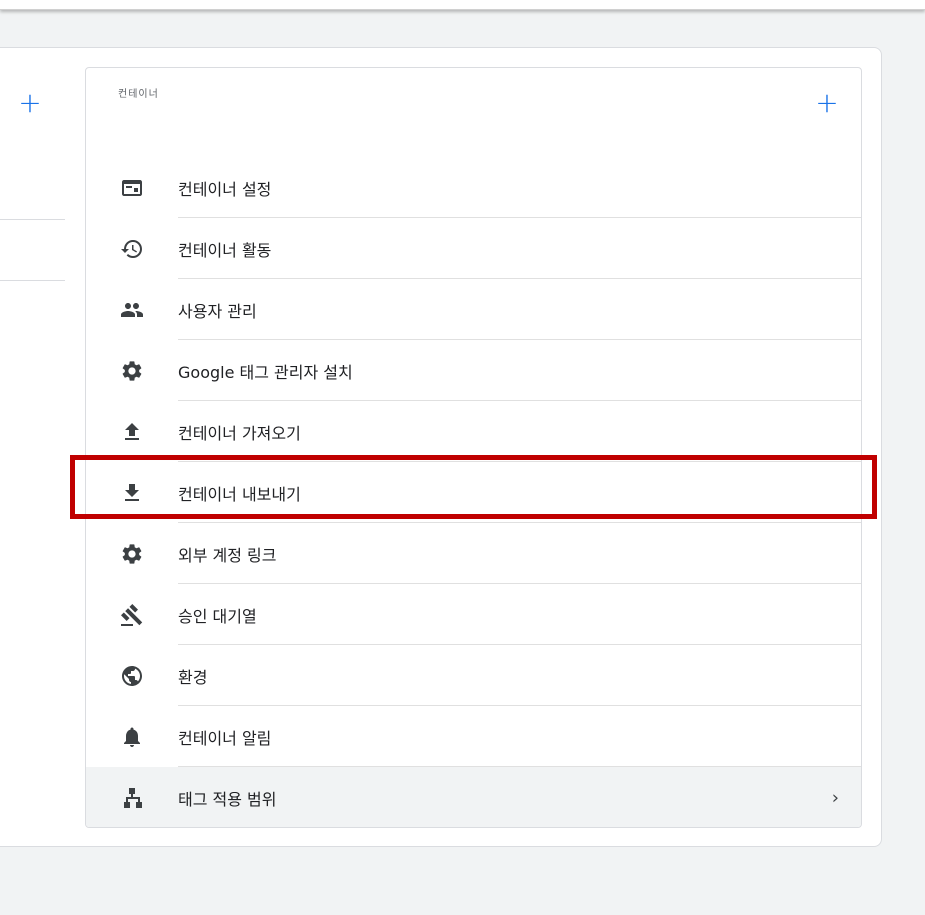 Image resolution: width=925 pixels, height=915 pixels. I want to click on top-app-bar, so click(462, 5).